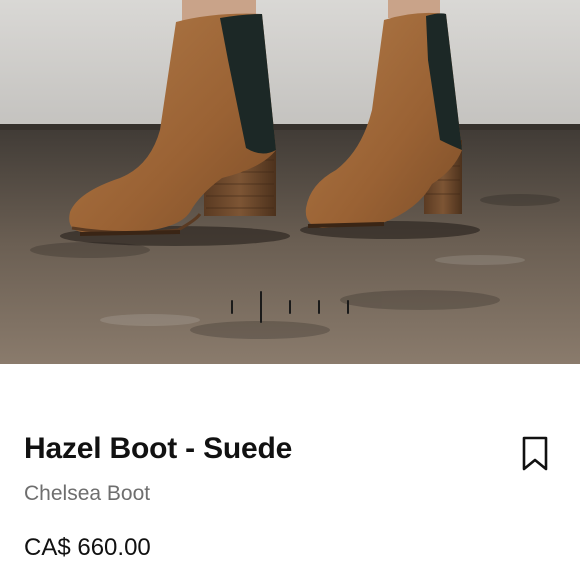 Image resolution: width=580 pixels, height=580 pixels. Describe the element at coordinates (158, 448) in the screenshot. I see `product-title: Hazel Boot - Suede` at that location.